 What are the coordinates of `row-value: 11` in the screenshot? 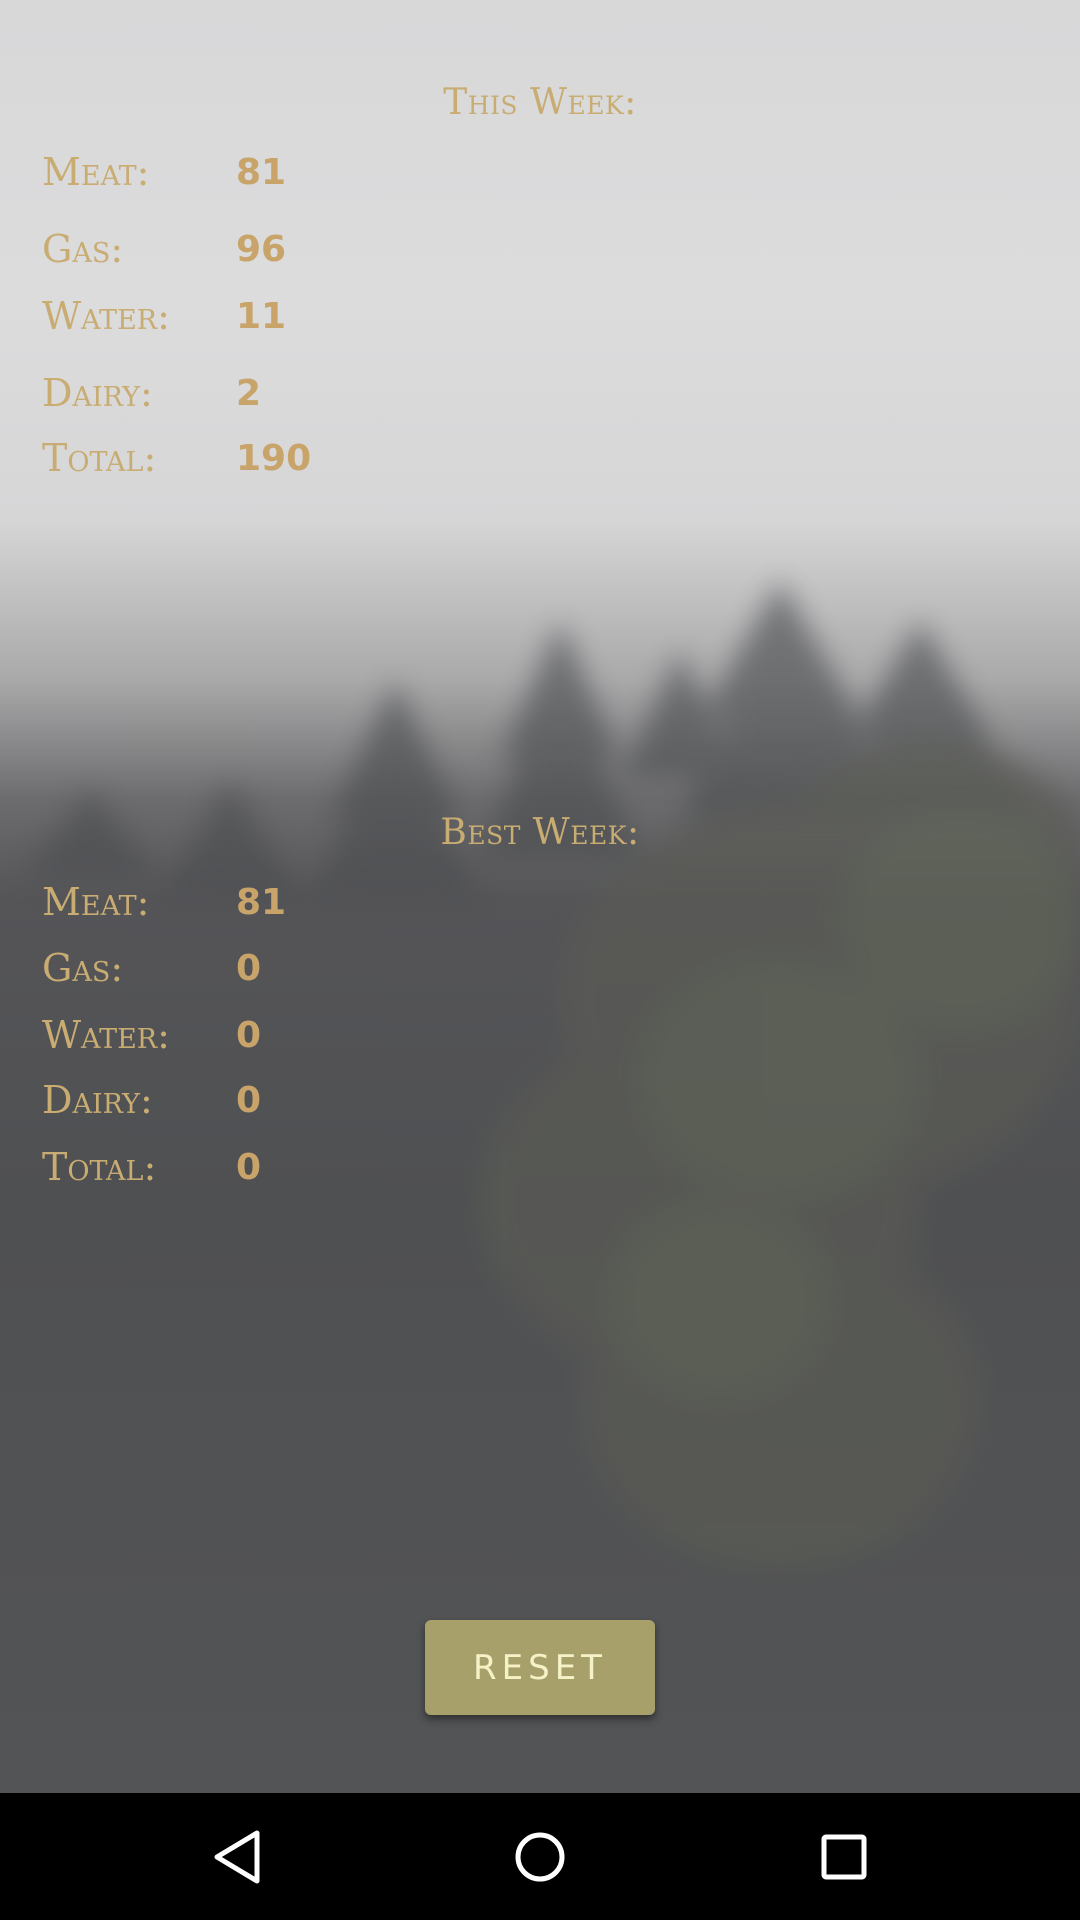 It's located at (261, 316).